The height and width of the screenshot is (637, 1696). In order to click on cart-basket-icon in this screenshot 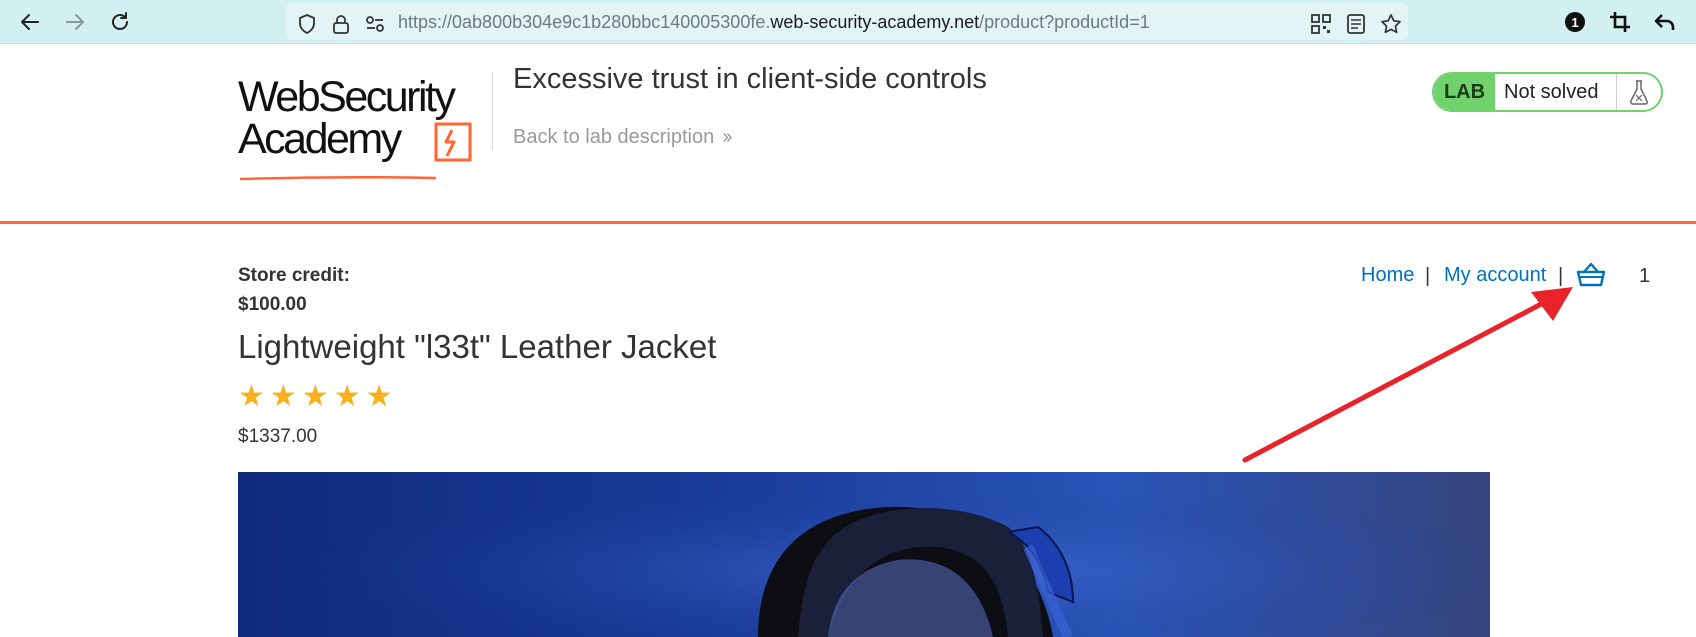, I will do `click(1591, 275)`.